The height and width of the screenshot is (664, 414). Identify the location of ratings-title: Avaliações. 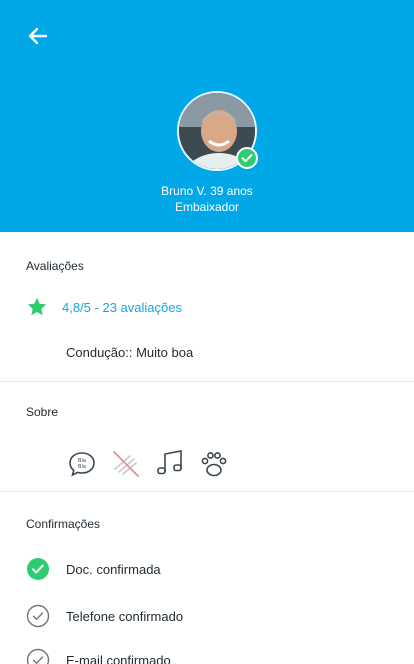
(55, 266).